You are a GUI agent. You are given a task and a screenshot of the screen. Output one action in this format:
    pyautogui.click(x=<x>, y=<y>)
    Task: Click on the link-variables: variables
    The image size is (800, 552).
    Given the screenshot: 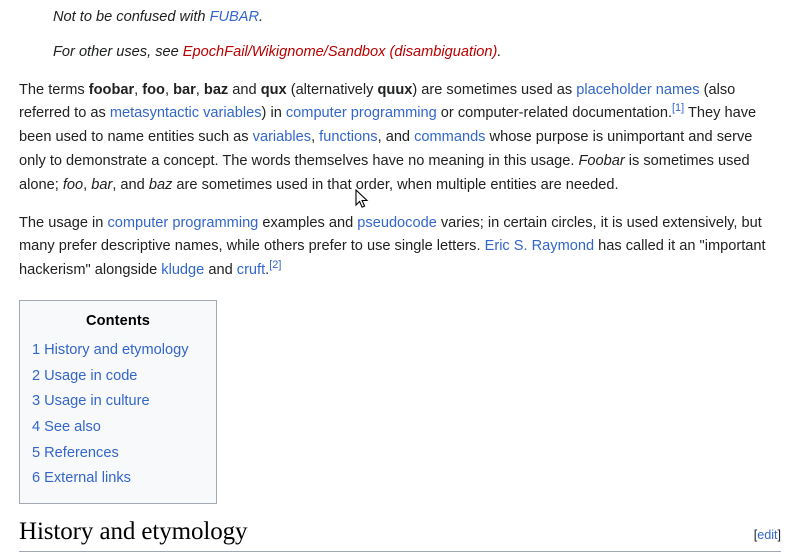 What is the action you would take?
    pyautogui.click(x=282, y=137)
    